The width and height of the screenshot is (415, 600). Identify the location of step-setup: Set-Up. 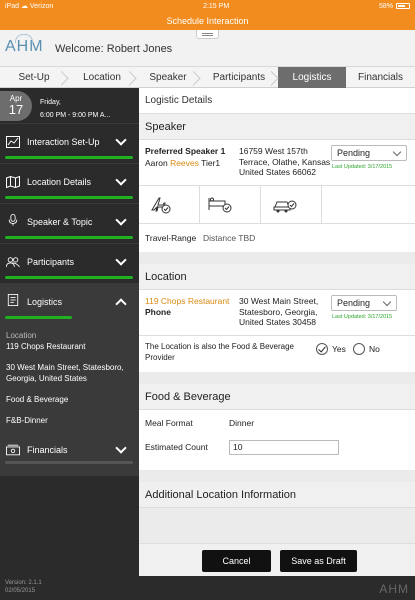
(34, 77).